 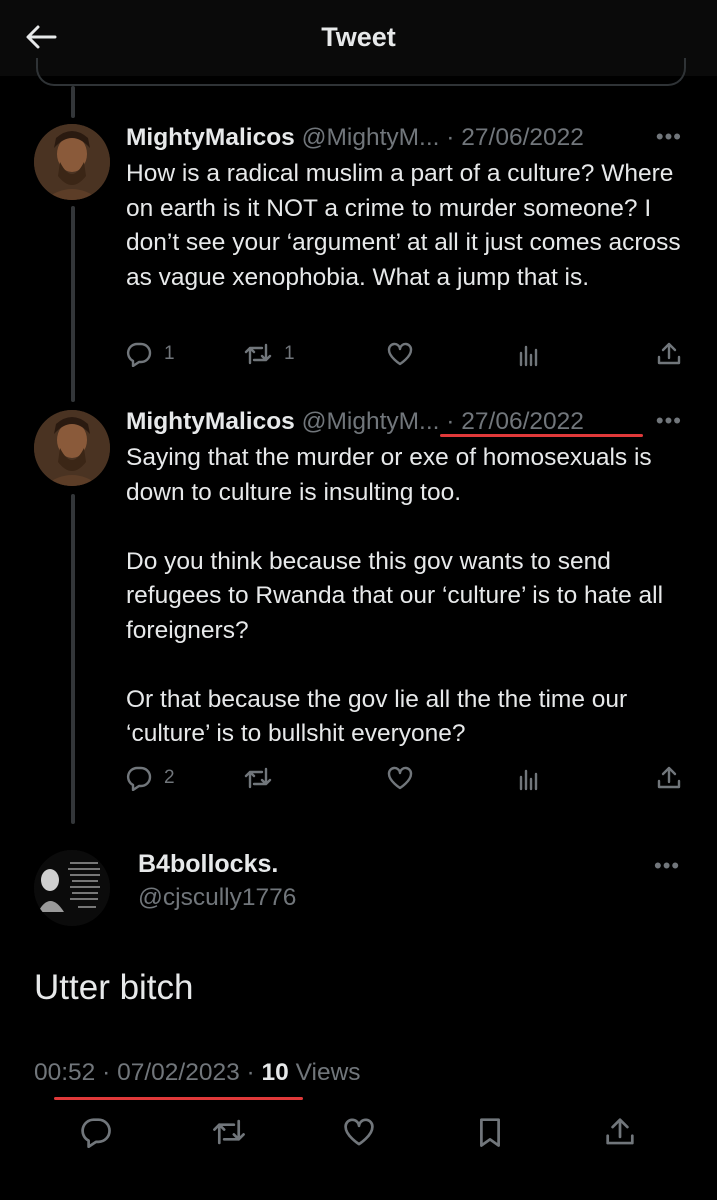 I want to click on views-label: Views, so click(x=328, y=1072).